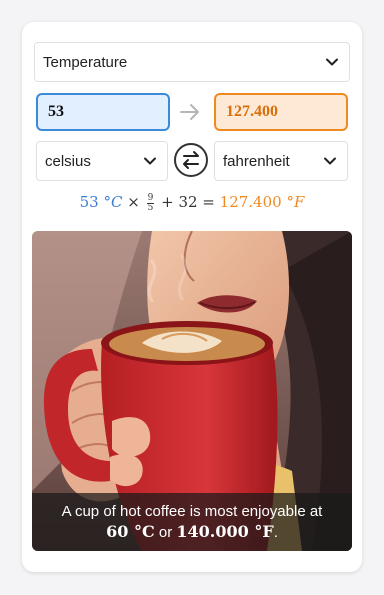 This screenshot has width=384, height=595. I want to click on to-unit-label: fahrenheit, so click(256, 161).